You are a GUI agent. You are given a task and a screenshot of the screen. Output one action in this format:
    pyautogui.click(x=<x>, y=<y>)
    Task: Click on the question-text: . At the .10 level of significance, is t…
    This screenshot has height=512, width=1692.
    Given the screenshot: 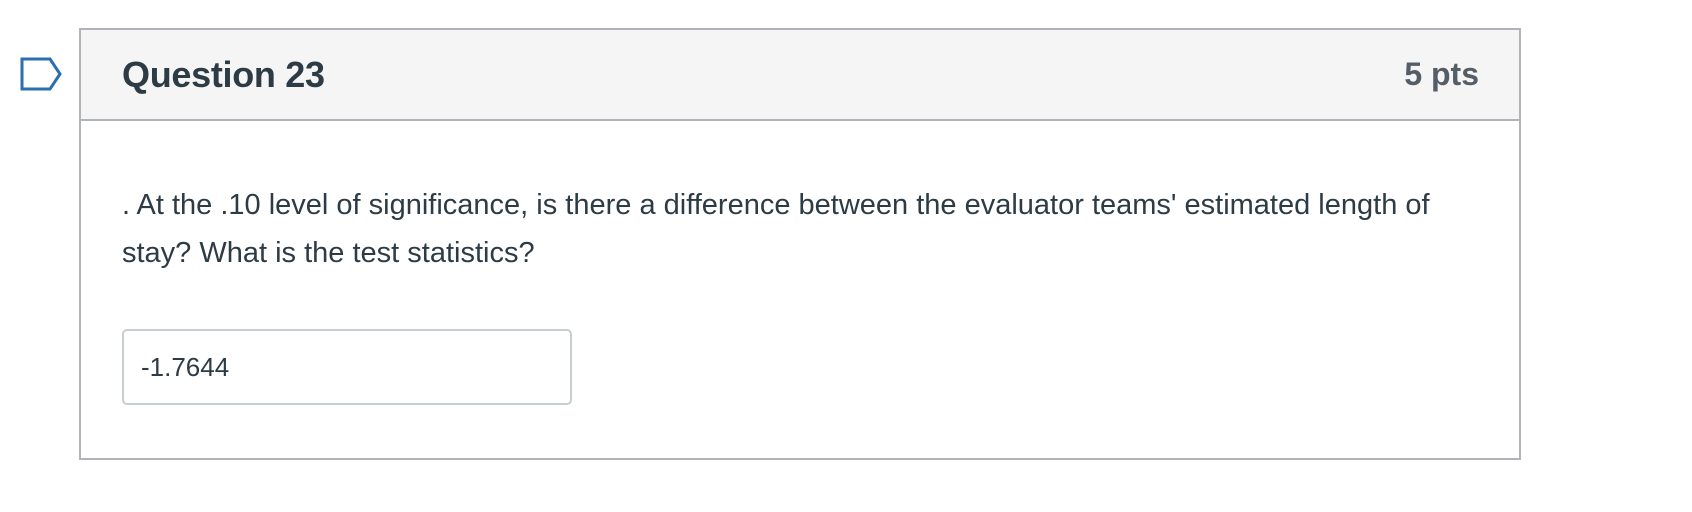 What is the action you would take?
    pyautogui.click(x=776, y=229)
    